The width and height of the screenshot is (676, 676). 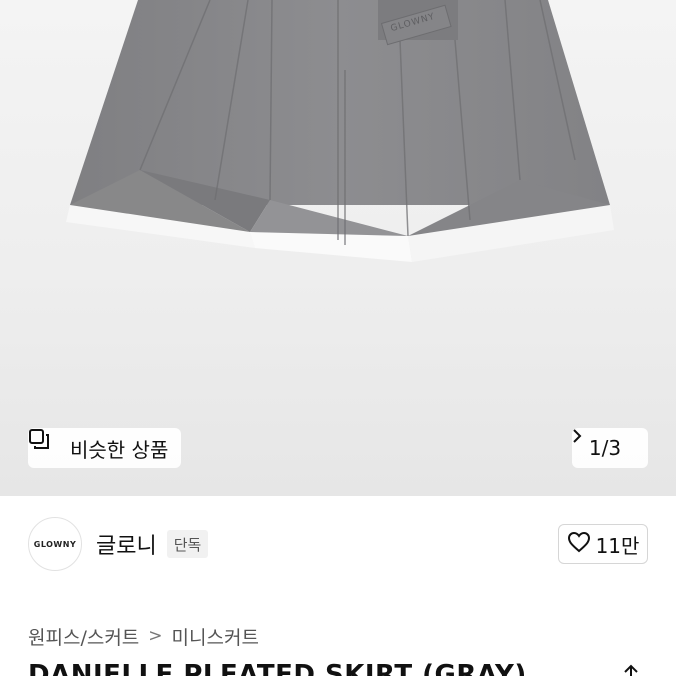 I want to click on exclusive-badge: 단독, so click(x=187, y=544).